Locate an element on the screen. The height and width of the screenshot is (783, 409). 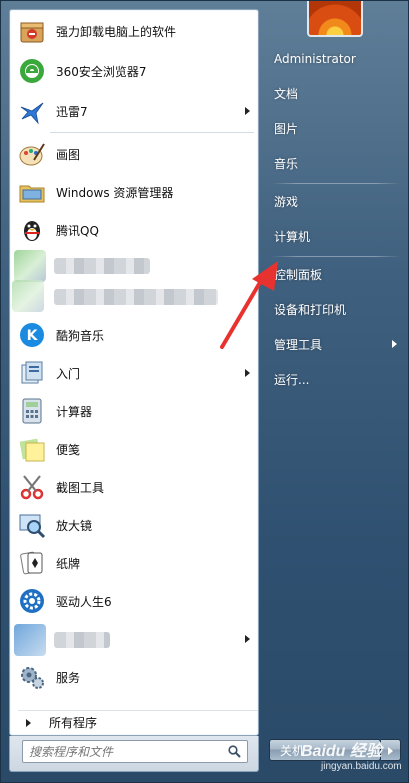
search-box is located at coordinates (135, 751).